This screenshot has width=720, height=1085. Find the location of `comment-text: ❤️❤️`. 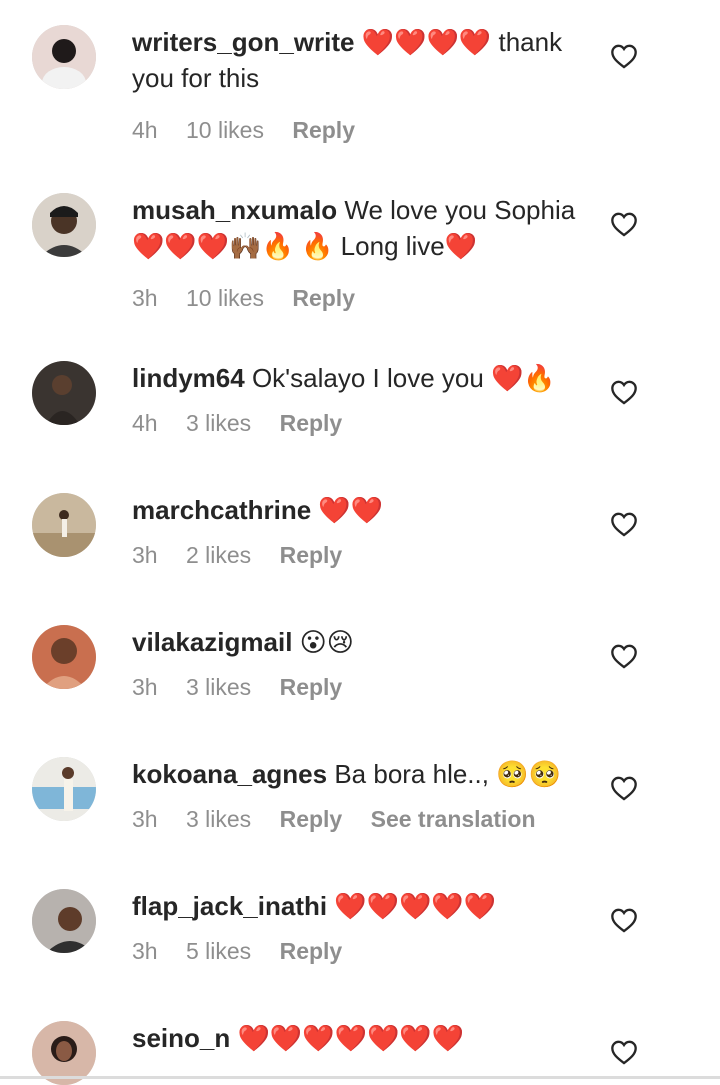

comment-text: ❤️❤️ is located at coordinates (351, 510).